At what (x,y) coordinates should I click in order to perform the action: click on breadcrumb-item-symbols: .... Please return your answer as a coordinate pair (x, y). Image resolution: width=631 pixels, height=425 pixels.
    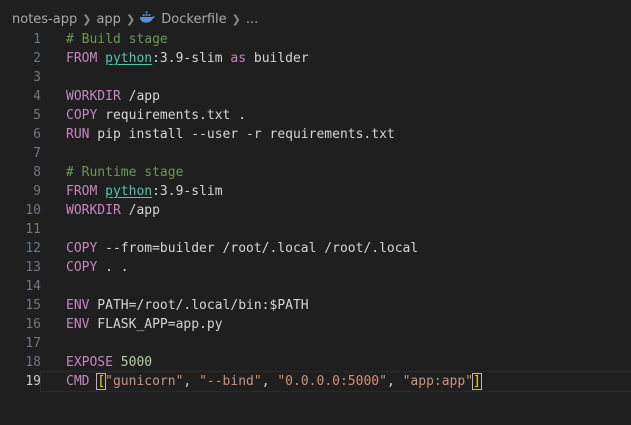
    Looking at the image, I should click on (252, 19).